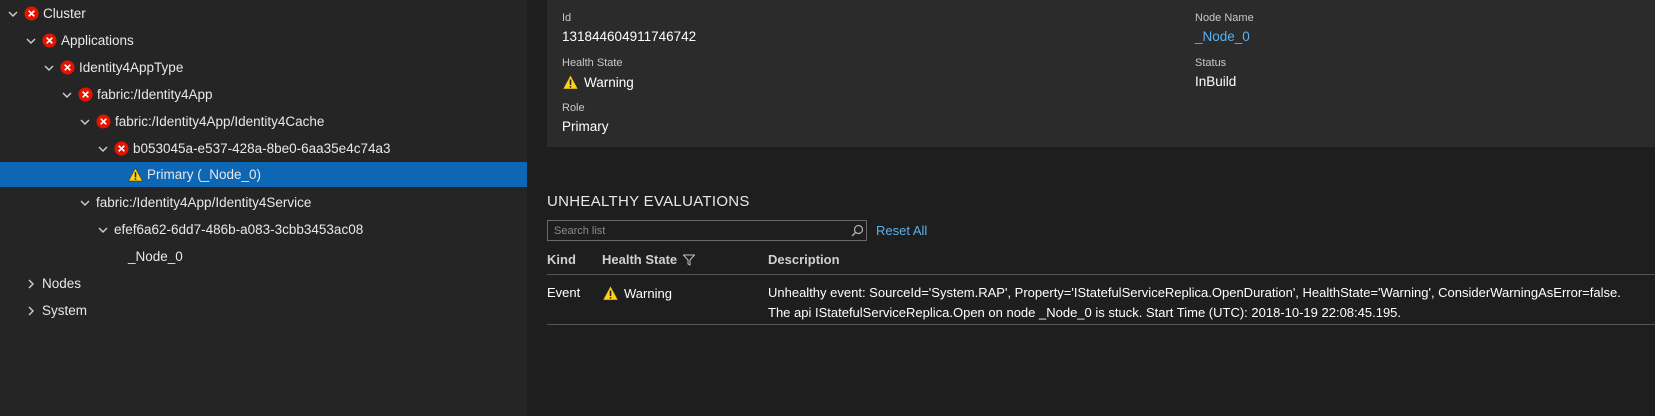 The height and width of the screenshot is (416, 1655). Describe the element at coordinates (263, 13) in the screenshot. I see `tree-item-cluster: Cluster` at that location.